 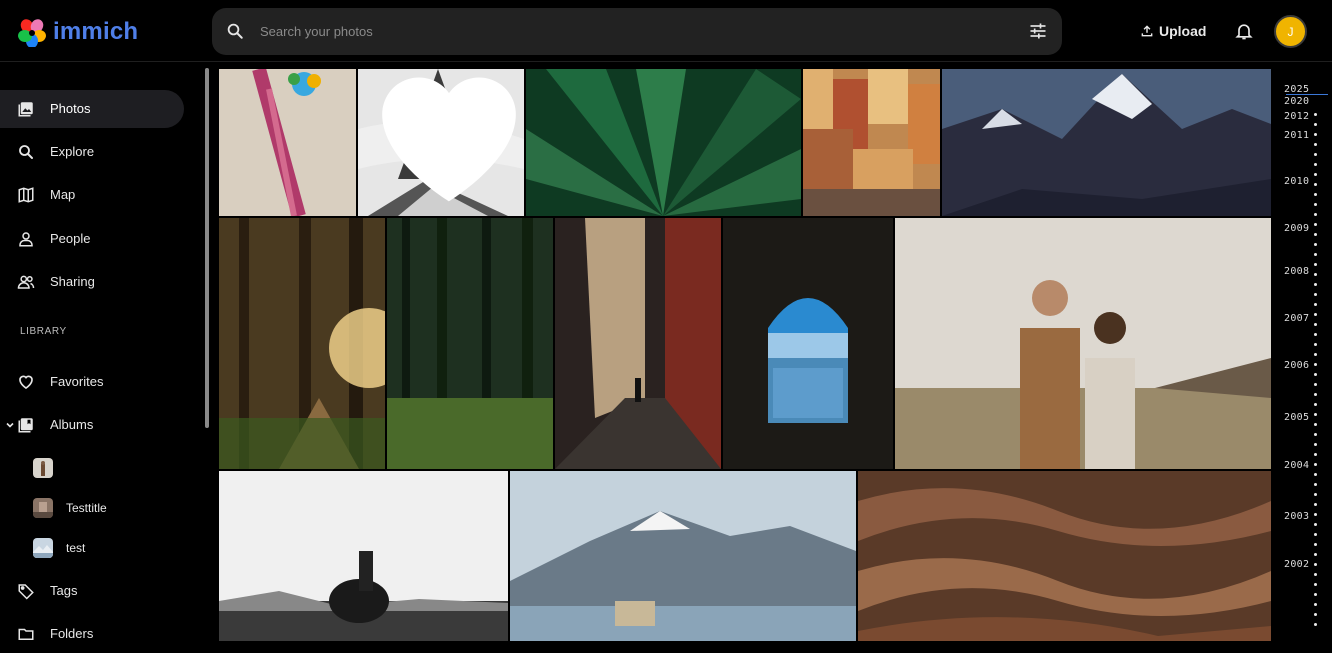 I want to click on timeline-year-label: 2006, so click(x=1296, y=365).